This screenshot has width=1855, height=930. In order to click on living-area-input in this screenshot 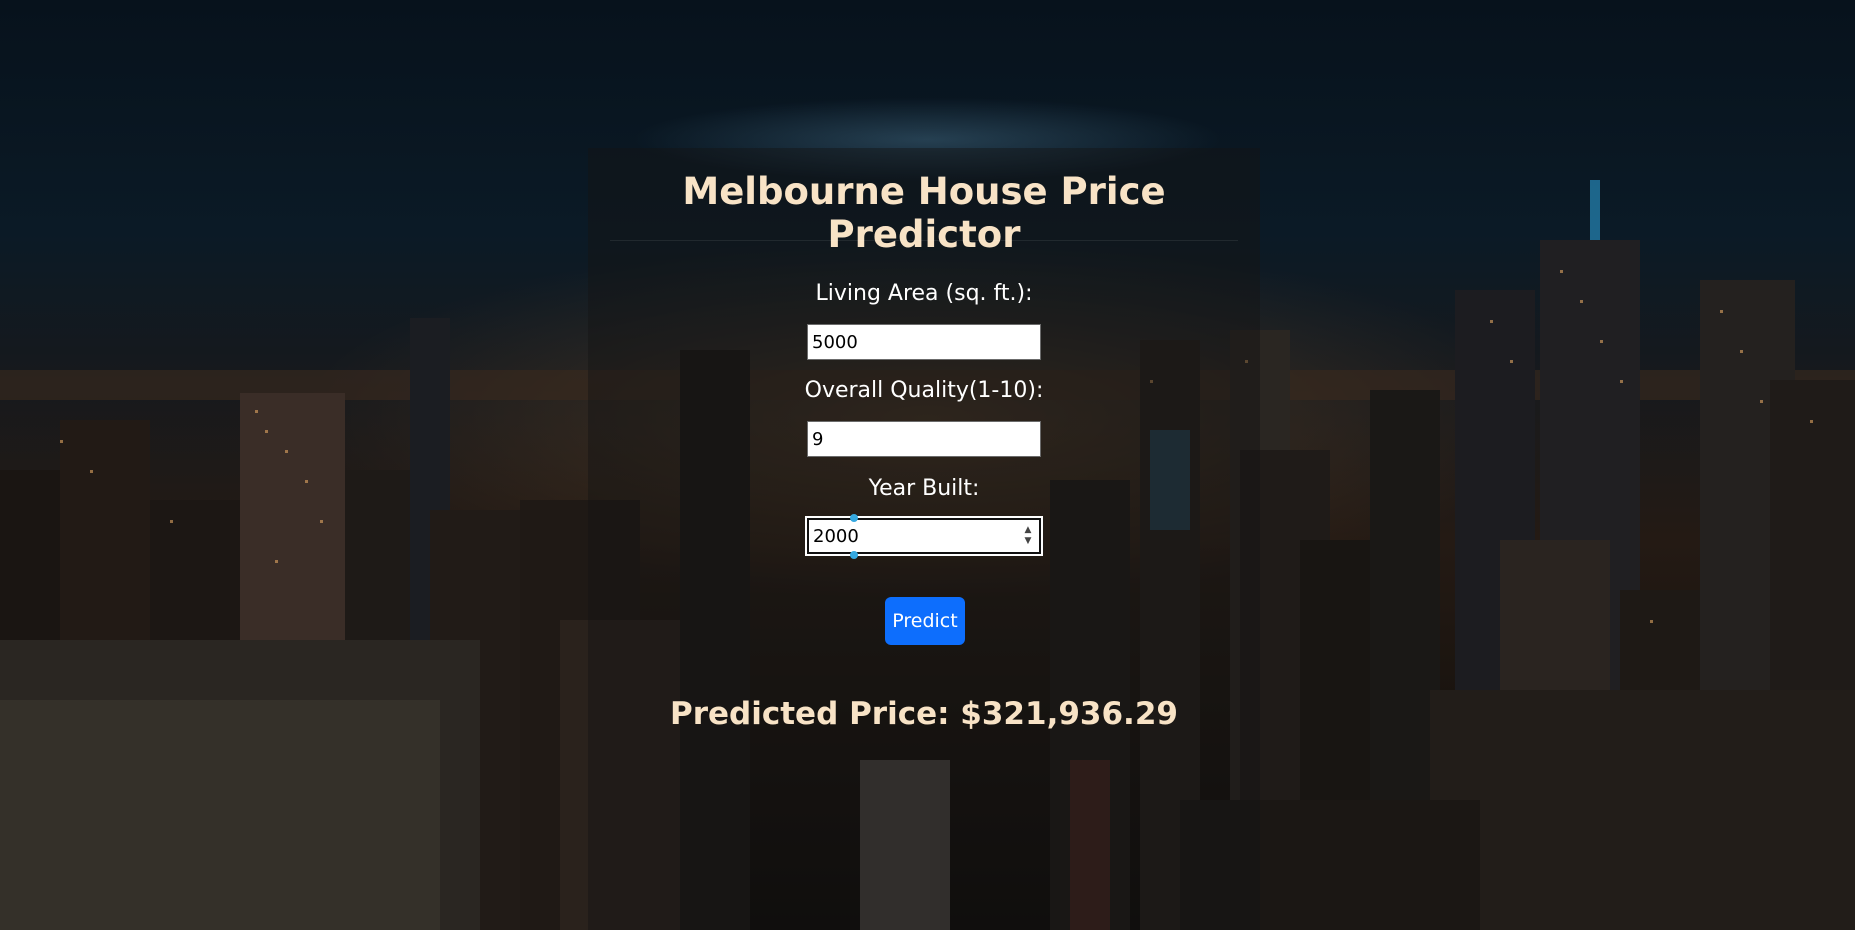, I will do `click(924, 342)`.